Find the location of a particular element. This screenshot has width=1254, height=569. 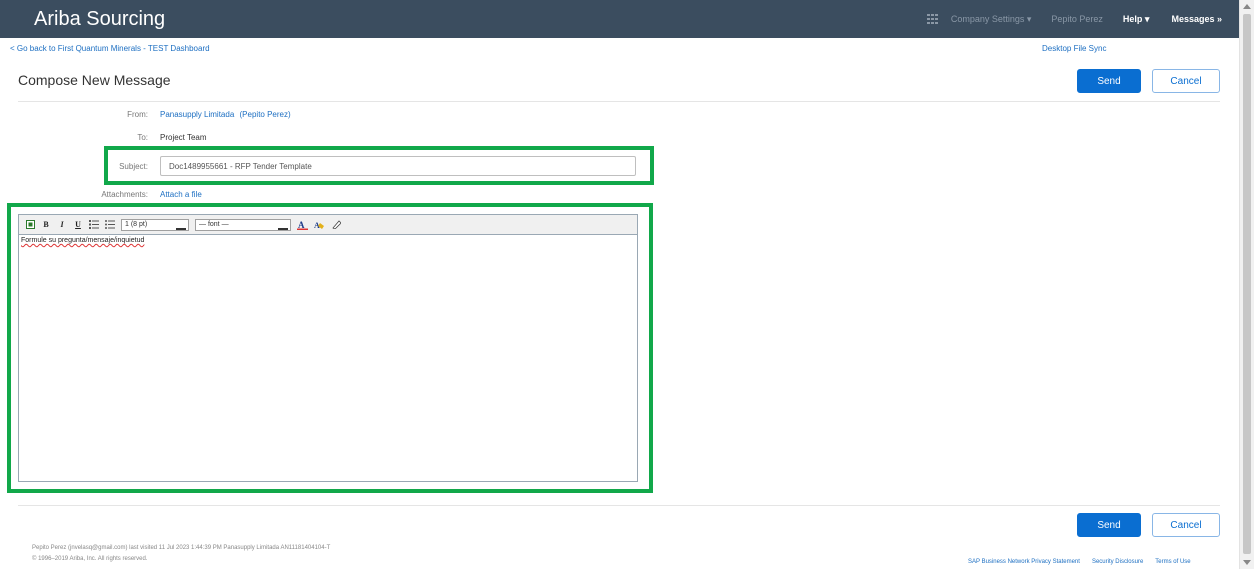

brand-logo: Ariba Sourcing is located at coordinates (100, 19).